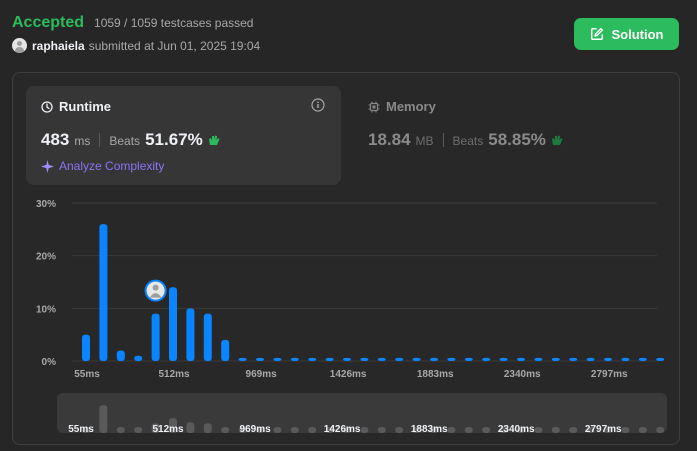 Image resolution: width=697 pixels, height=451 pixels. What do you see at coordinates (168, 429) in the screenshot?
I see `overview-tick-label: 512ms` at bounding box center [168, 429].